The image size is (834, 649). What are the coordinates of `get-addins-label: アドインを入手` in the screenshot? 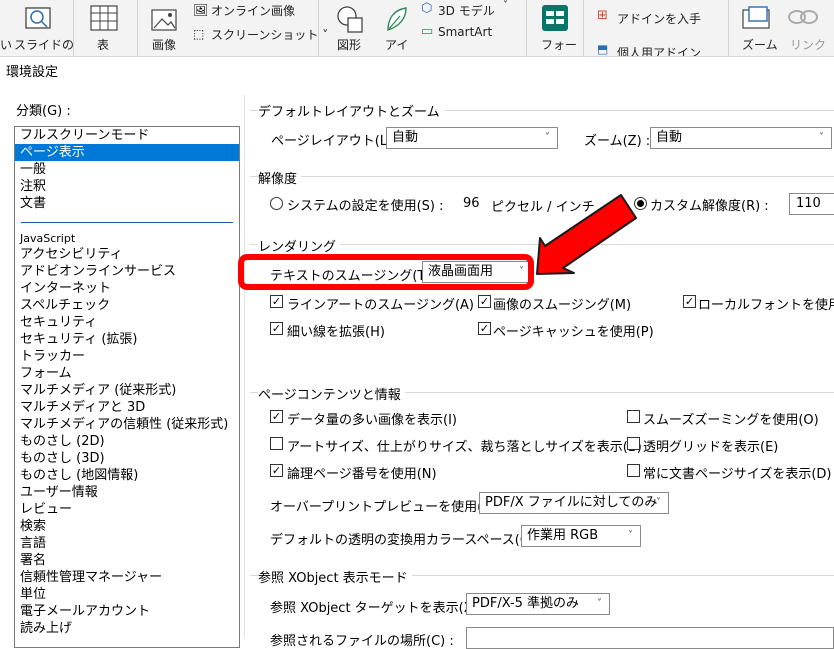 It's located at (659, 19).